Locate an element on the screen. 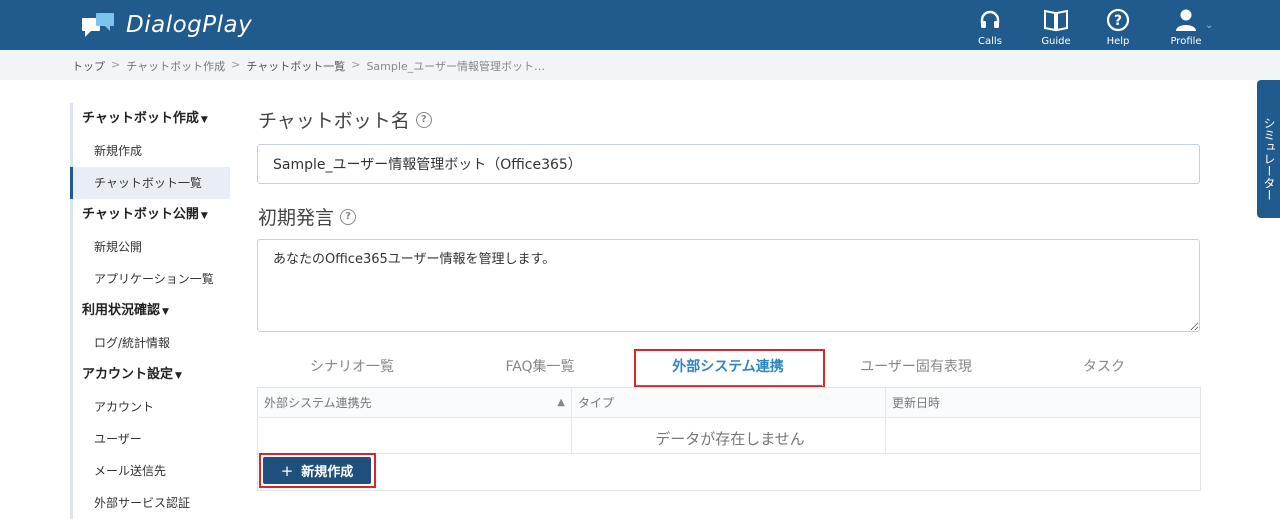  table-header-row: 外部システム連携先 ▲ タイプ 更新日時 is located at coordinates (729, 403).